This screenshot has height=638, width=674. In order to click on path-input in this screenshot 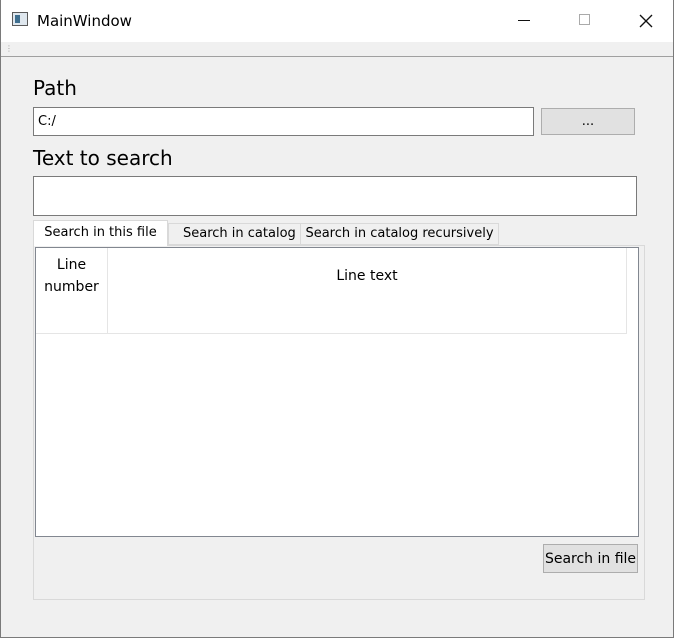, I will do `click(283, 121)`.